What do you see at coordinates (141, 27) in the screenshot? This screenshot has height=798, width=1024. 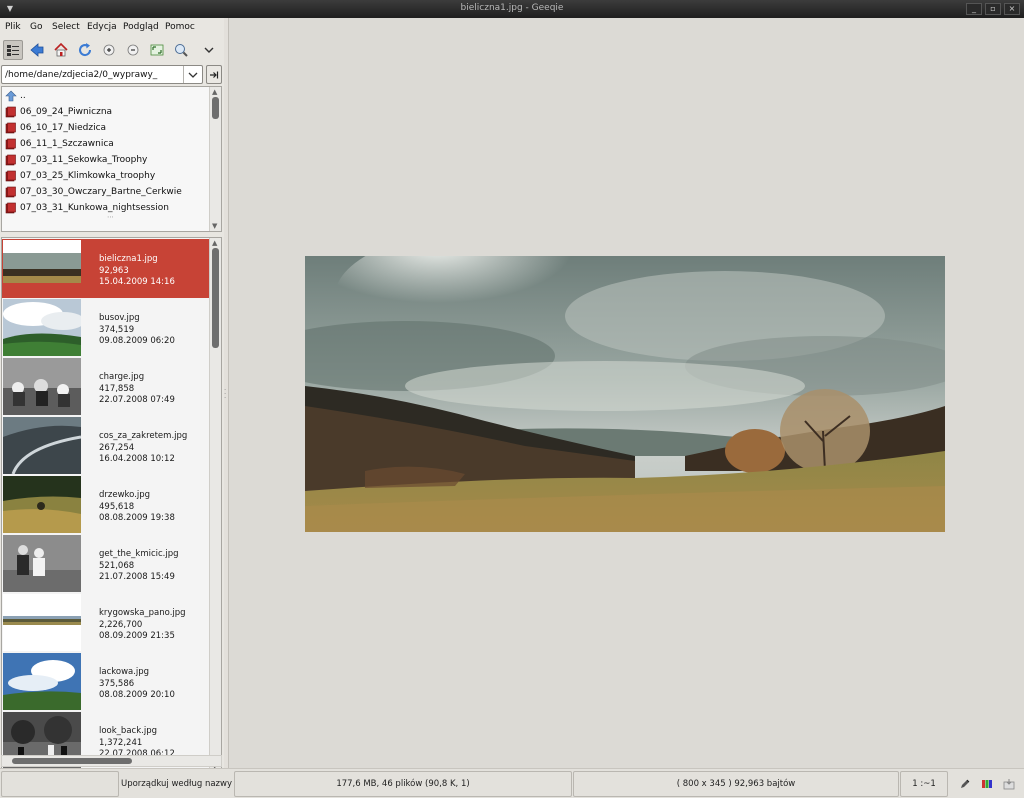 I see `menu-podglad: Podgląd` at bounding box center [141, 27].